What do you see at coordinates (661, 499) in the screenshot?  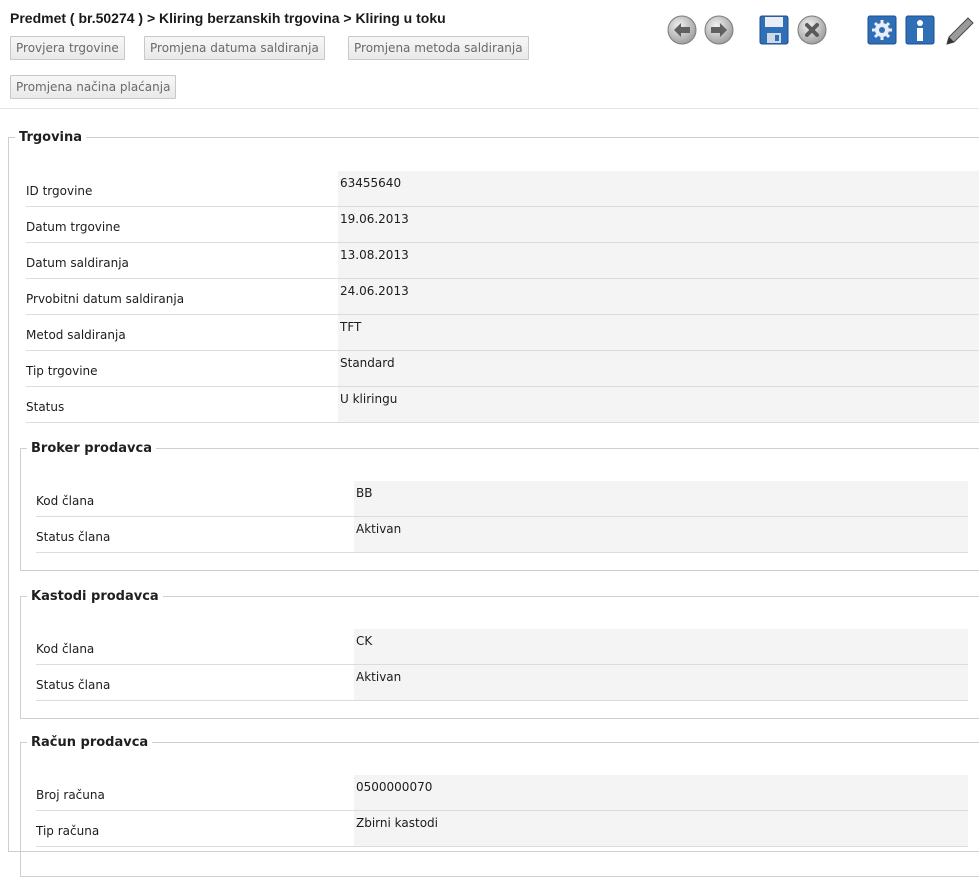 I see `field-value: BB` at bounding box center [661, 499].